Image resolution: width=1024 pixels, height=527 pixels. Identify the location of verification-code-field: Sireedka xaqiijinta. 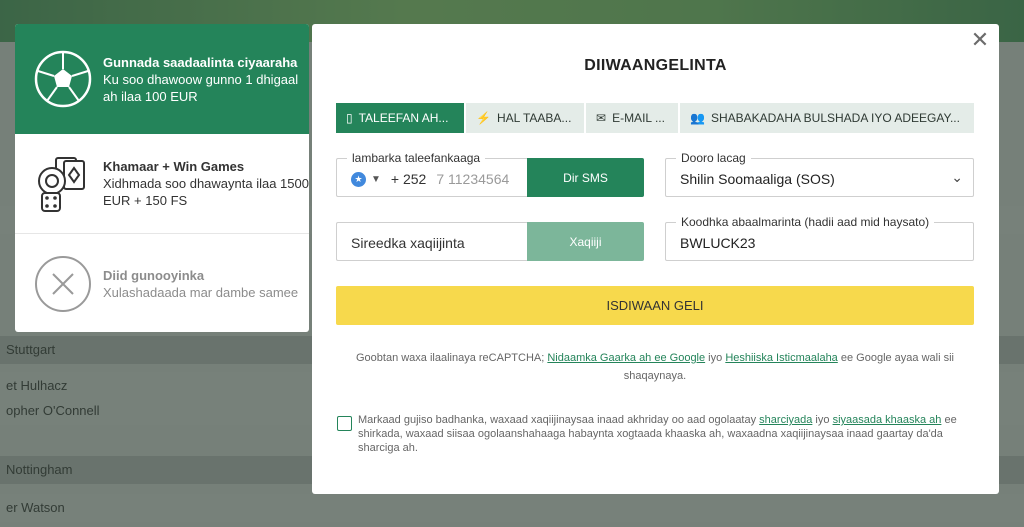
(432, 241).